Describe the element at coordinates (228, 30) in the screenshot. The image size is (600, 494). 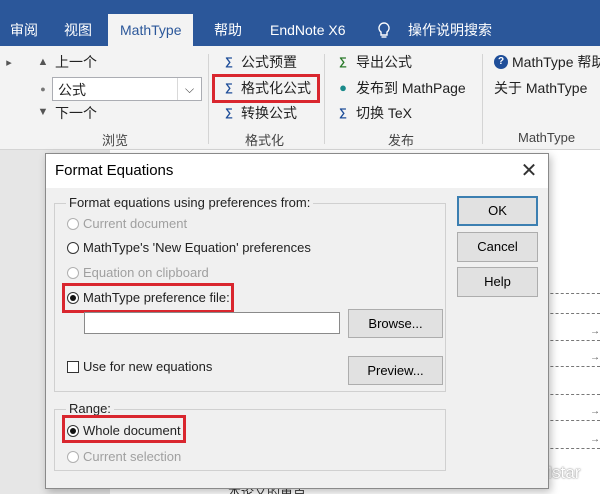
I see `tab-help: 帮助` at that location.